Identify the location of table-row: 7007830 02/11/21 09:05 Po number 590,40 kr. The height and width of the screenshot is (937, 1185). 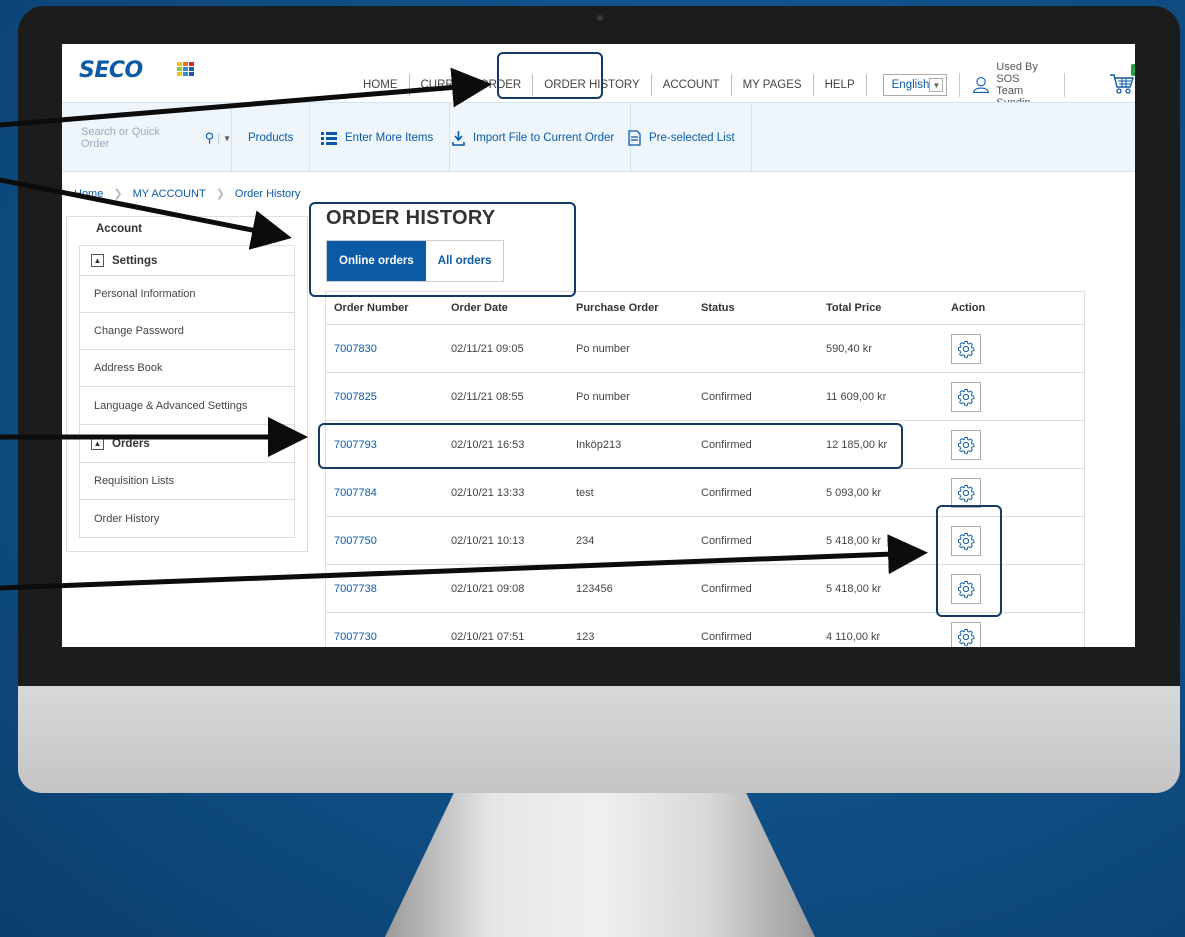
(705, 349).